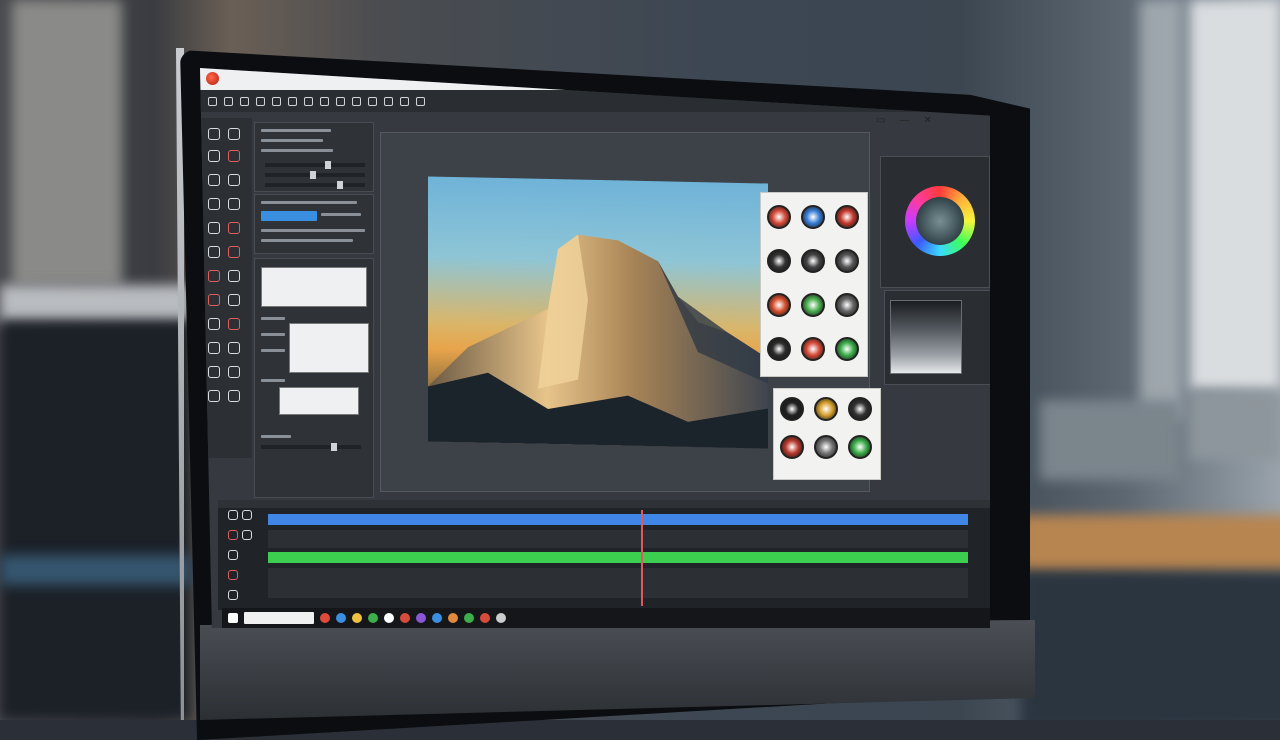  Describe the element at coordinates (340, 101) in the screenshot. I see `crop-icon` at that location.